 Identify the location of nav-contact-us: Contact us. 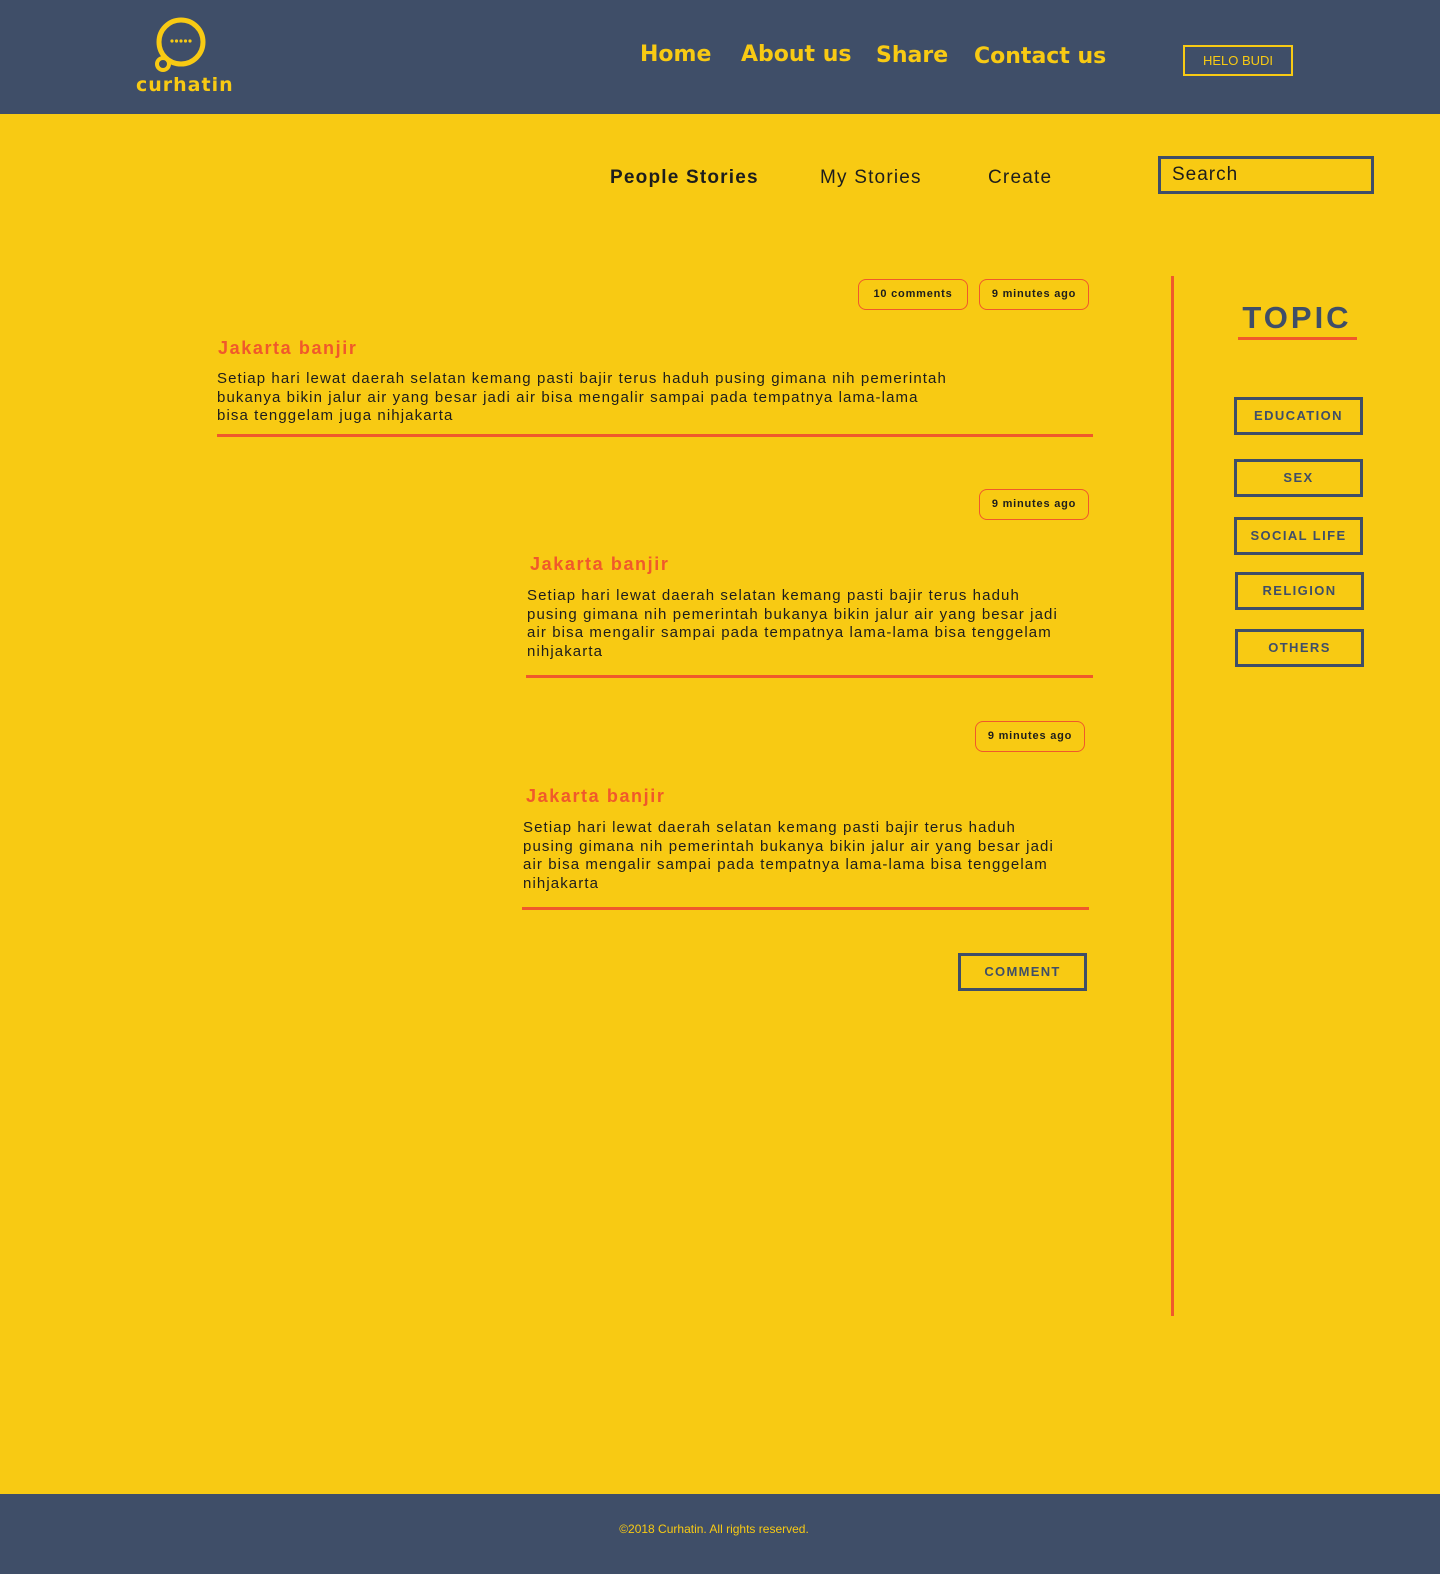
(1040, 64).